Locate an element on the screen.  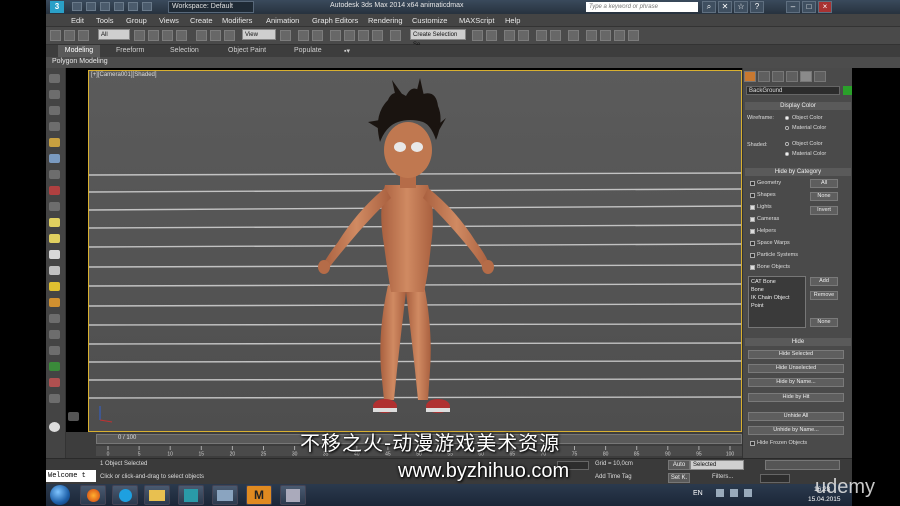
motion-tab-icon is located at coordinates (792, 76).